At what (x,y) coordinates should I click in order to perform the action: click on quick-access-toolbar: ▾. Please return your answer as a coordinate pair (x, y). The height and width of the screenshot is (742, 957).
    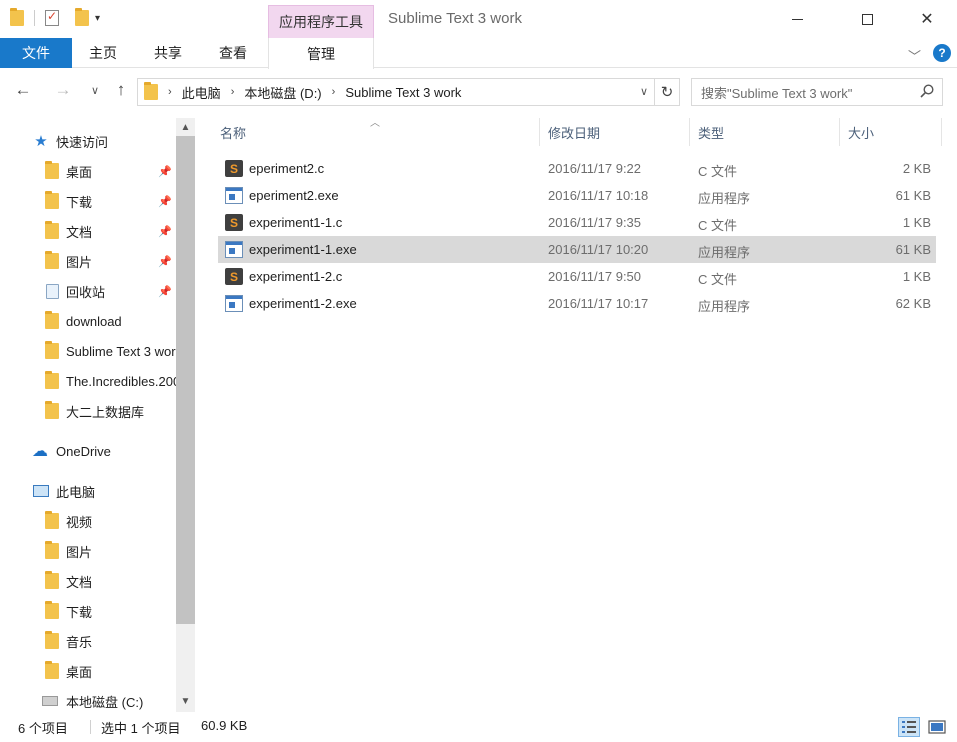
    Looking at the image, I should click on (55, 17).